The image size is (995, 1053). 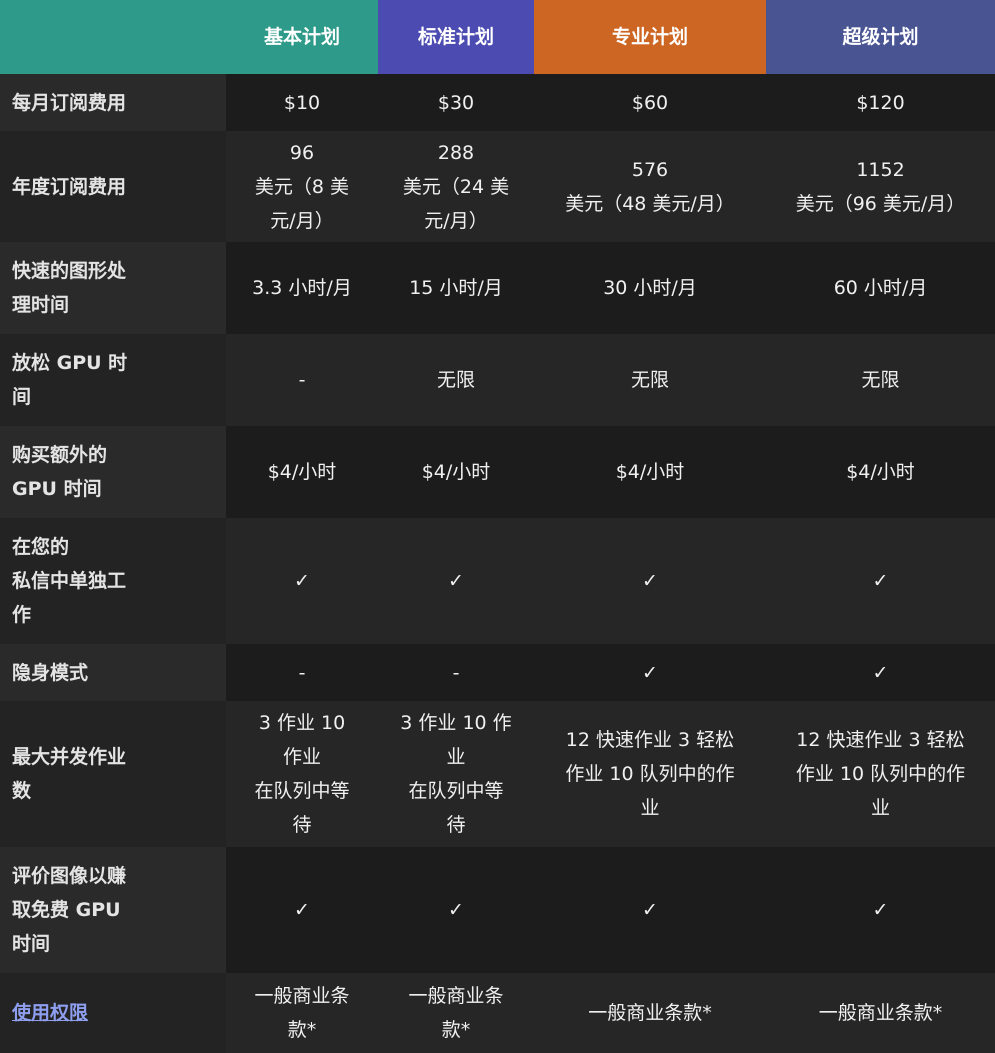 What do you see at coordinates (113, 472) in the screenshot?
I see `row-label: 购买额外的 GPU 时间` at bounding box center [113, 472].